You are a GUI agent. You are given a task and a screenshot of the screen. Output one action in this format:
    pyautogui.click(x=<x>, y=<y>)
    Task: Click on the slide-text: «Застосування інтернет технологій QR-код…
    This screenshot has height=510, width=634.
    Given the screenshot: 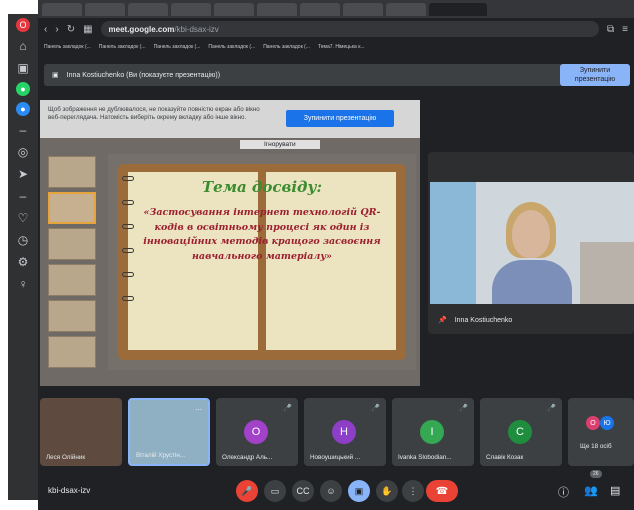 What is the action you would take?
    pyautogui.click(x=262, y=234)
    